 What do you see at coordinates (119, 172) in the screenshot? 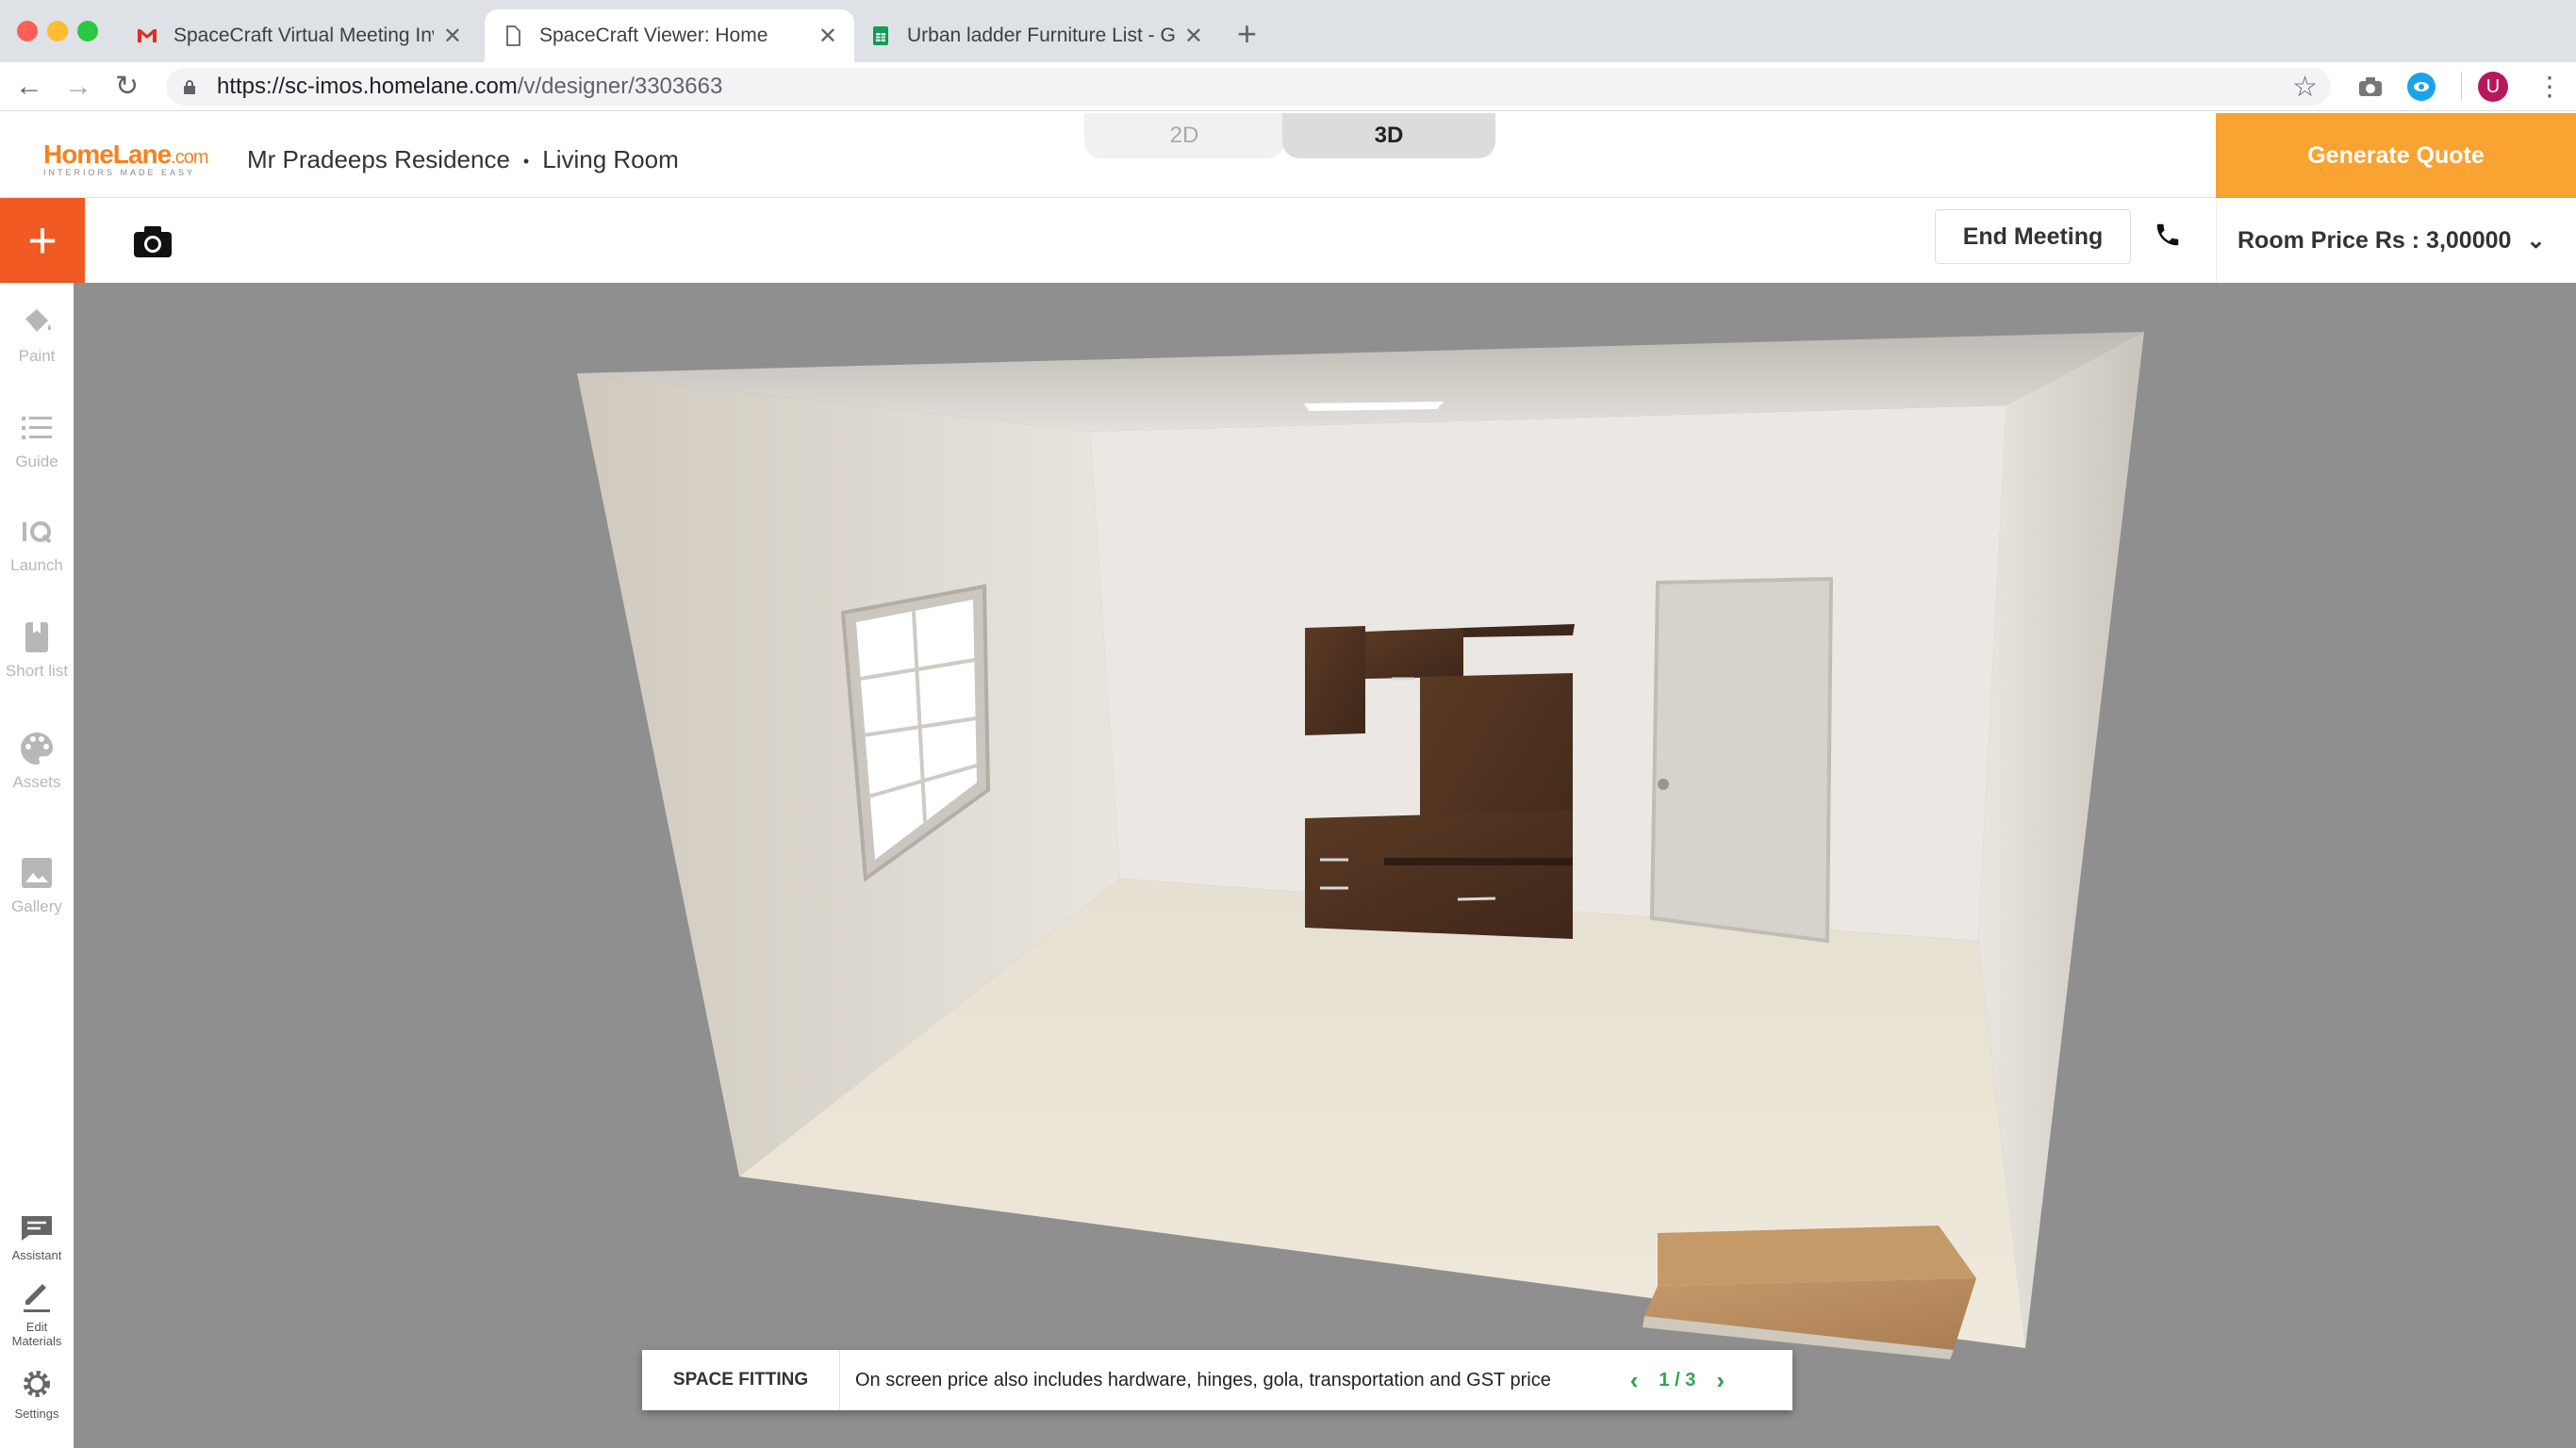
I see `logo-tagline: INTERIORS MADE EASY` at bounding box center [119, 172].